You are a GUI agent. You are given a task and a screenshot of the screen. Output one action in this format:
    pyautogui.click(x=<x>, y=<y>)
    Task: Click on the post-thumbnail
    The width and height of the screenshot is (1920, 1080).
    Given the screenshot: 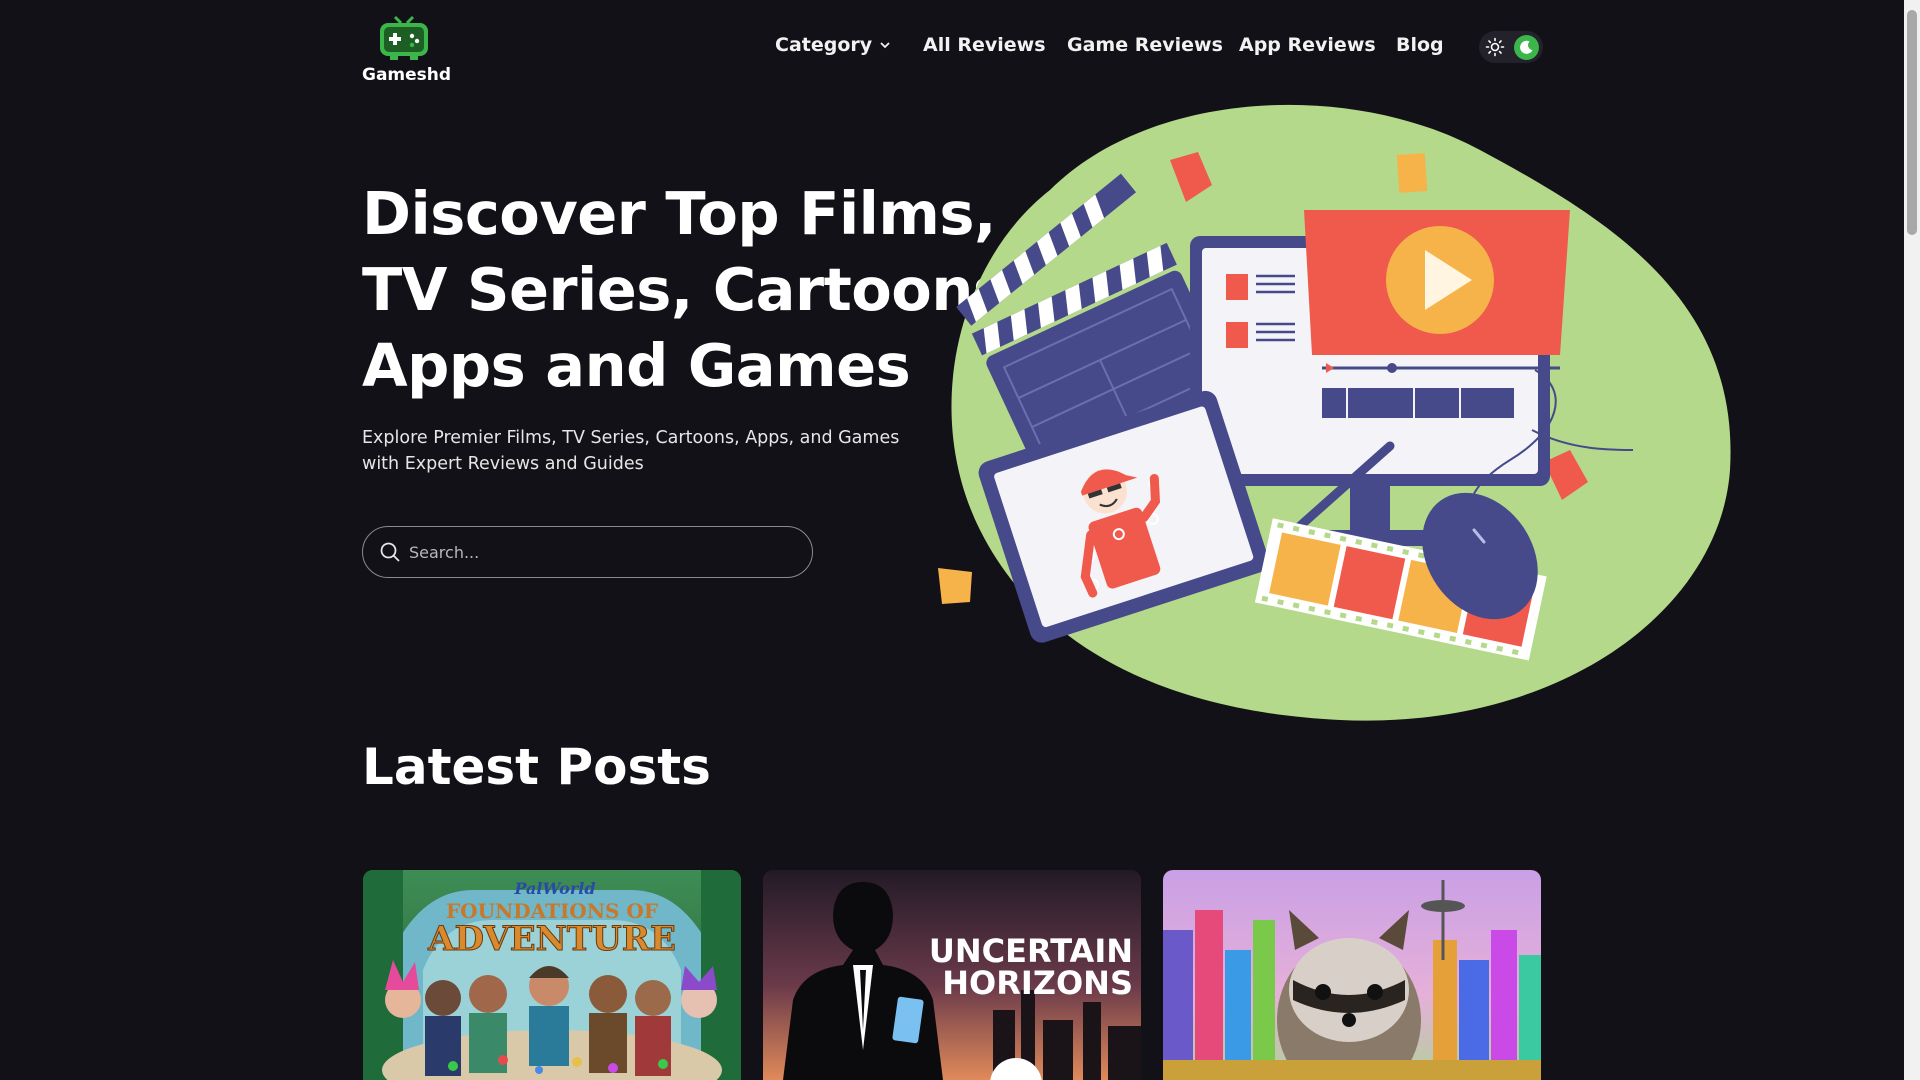 What is the action you would take?
    pyautogui.click(x=1352, y=975)
    